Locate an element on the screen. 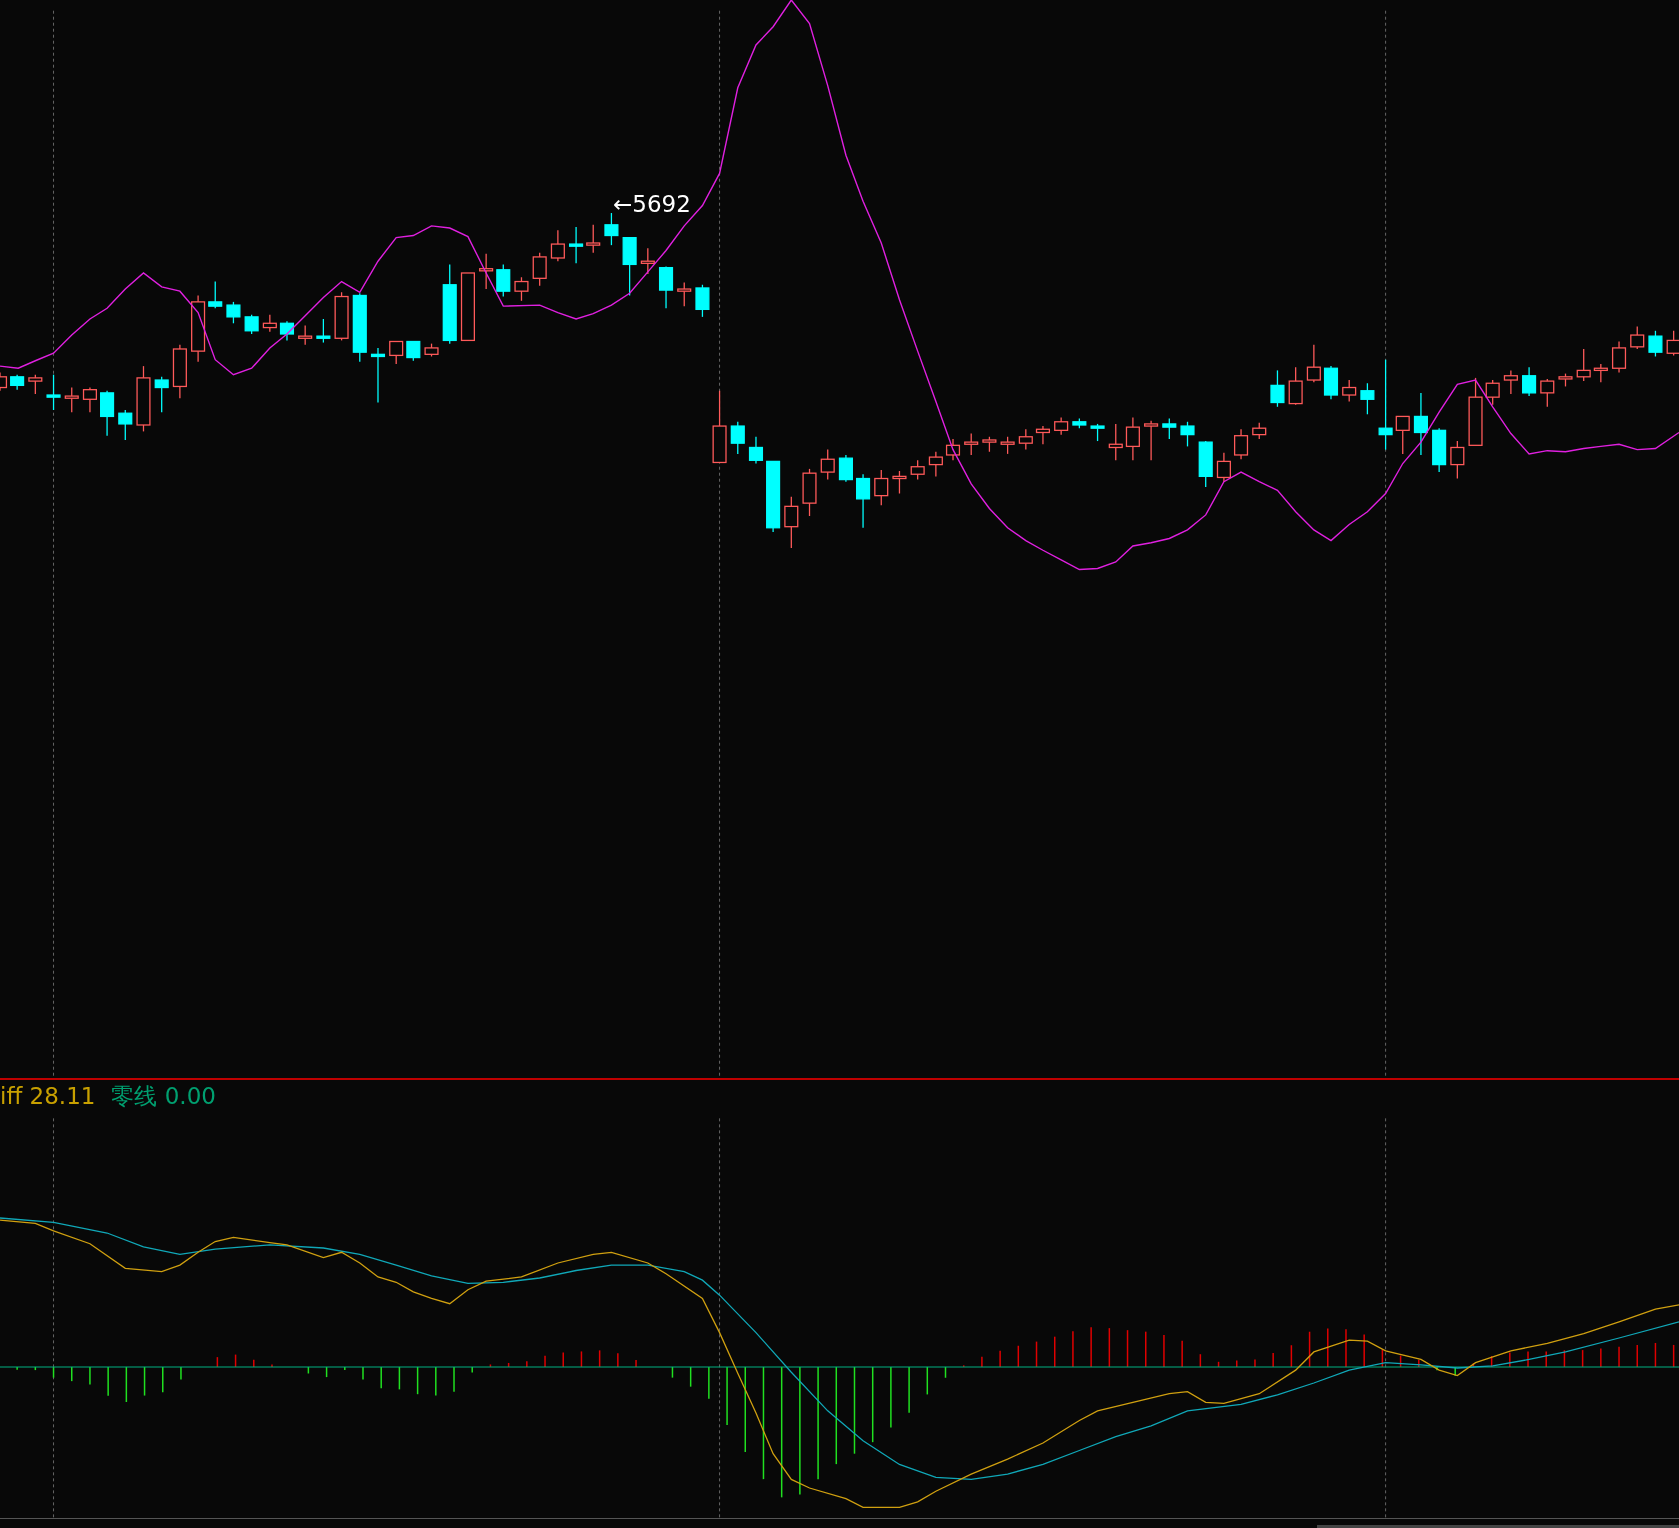 This screenshot has height=1528, width=1679. diff-value-label: iff 28.11 is located at coordinates (48, 1096).